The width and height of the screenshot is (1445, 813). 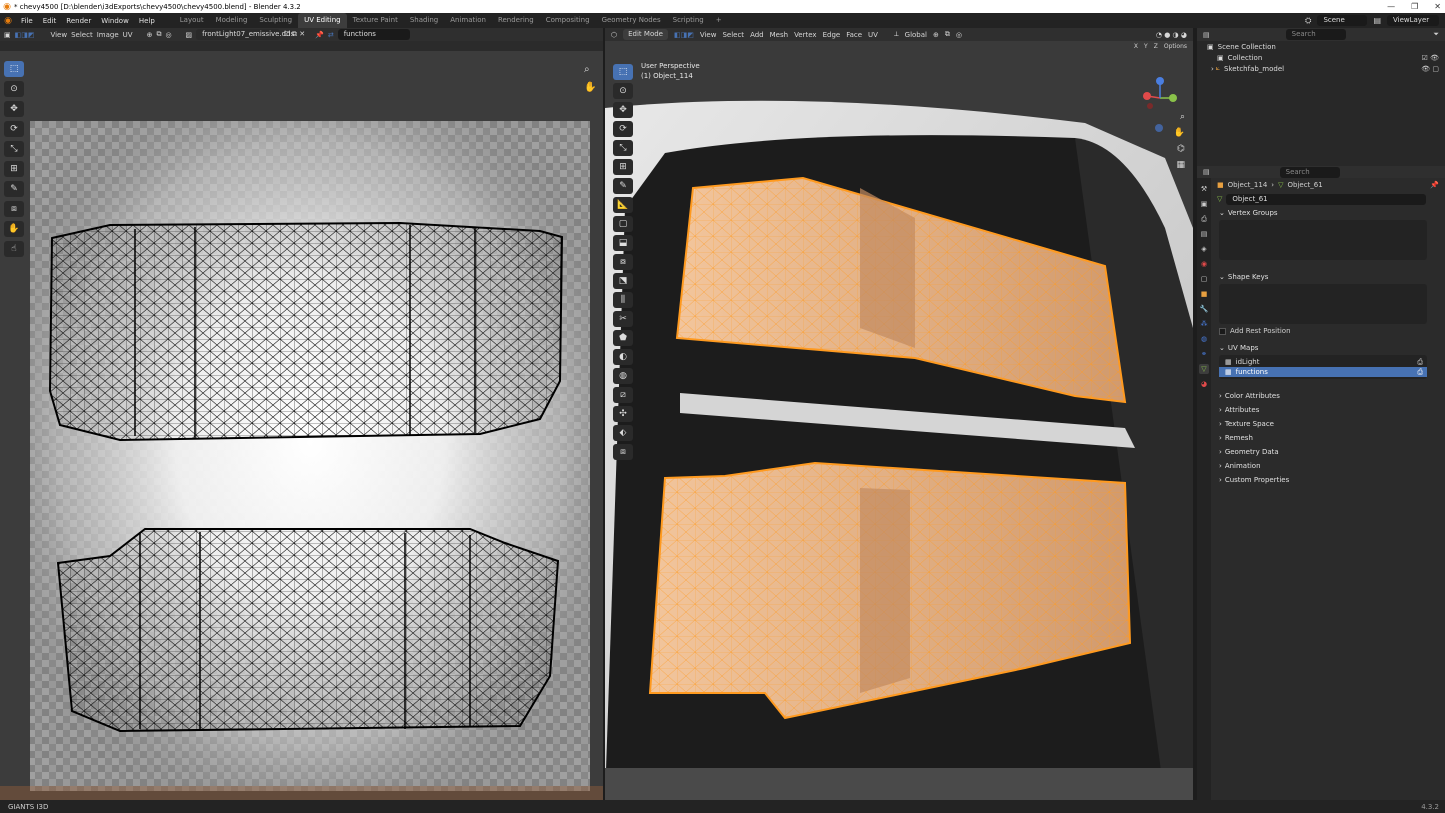 I want to click on uv-menu-image: Image, so click(x=108, y=35).